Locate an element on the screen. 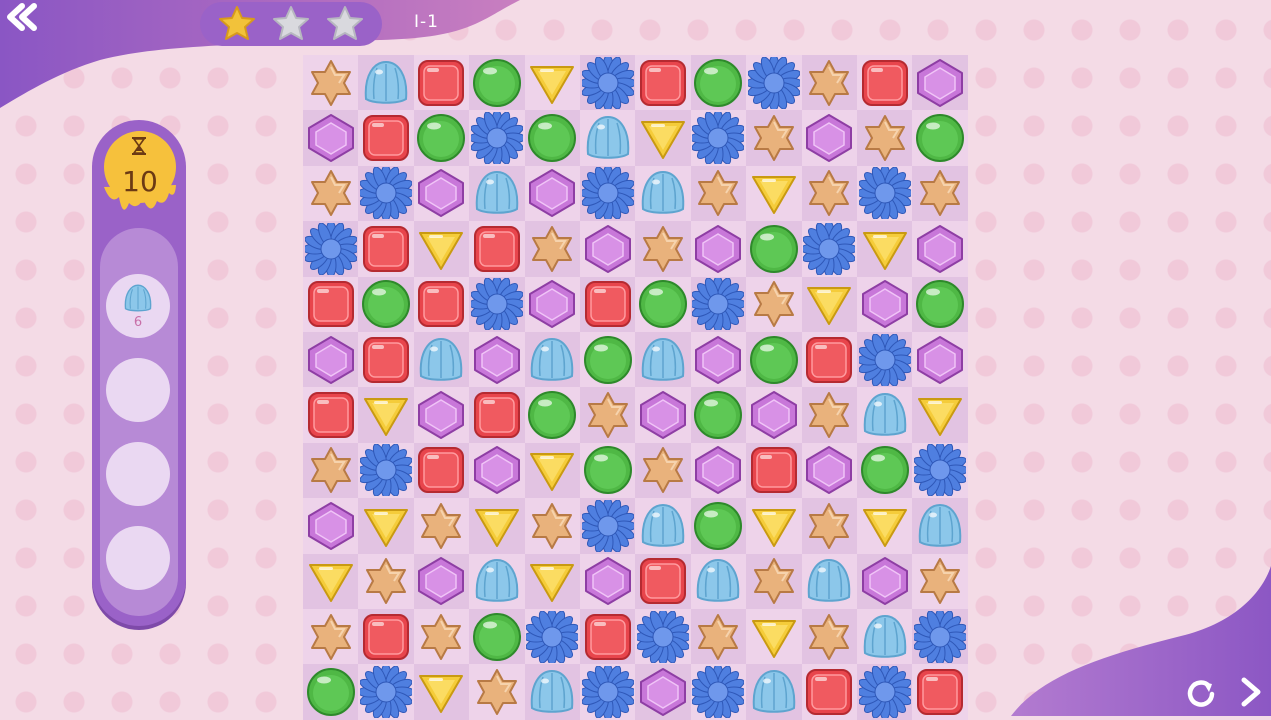  restart-button is located at coordinates (1201, 692).